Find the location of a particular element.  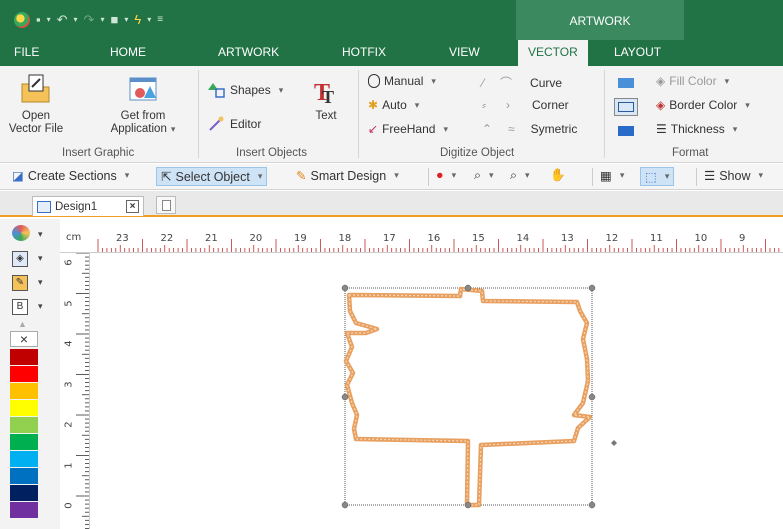

tab-layout: LAYOUT is located at coordinates (637, 52).